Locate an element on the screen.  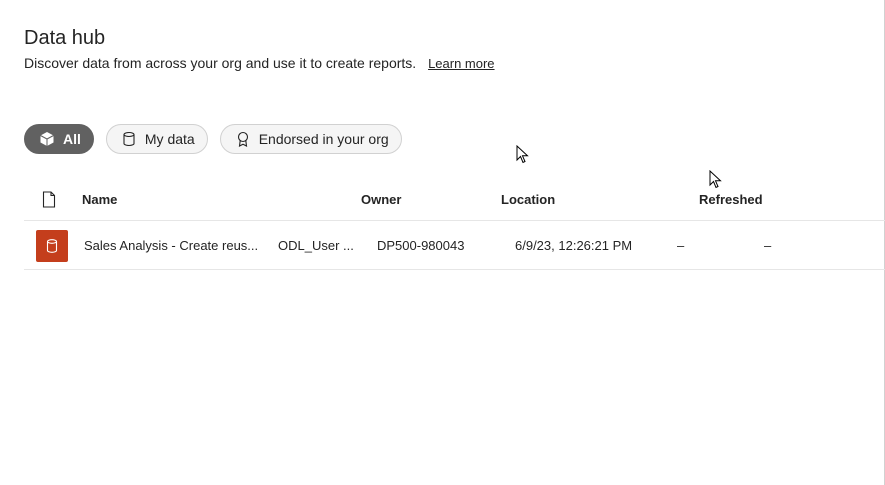
filter-endorsed-chip: Endorsed in your org is located at coordinates (310, 139).